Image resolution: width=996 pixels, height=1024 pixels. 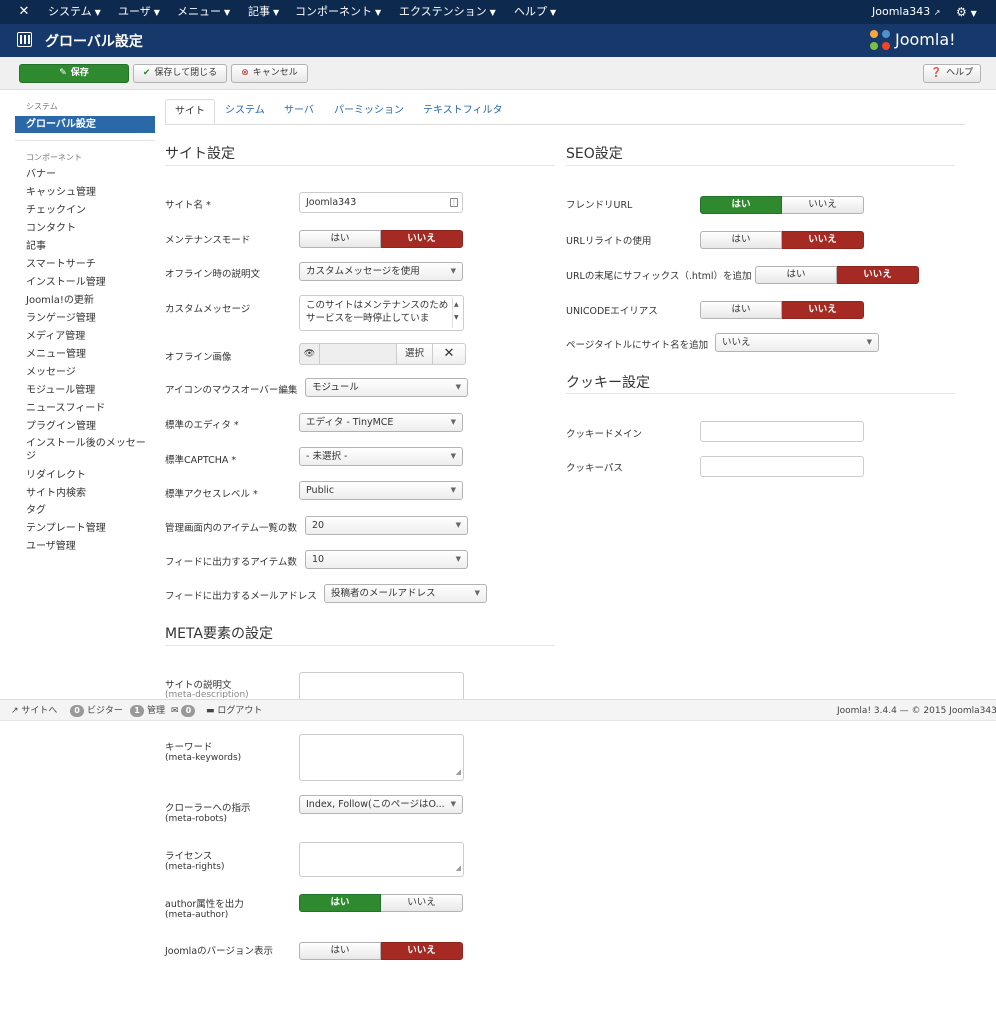 I want to click on view-site-link: ↗ サイトへ, so click(x=34, y=711).